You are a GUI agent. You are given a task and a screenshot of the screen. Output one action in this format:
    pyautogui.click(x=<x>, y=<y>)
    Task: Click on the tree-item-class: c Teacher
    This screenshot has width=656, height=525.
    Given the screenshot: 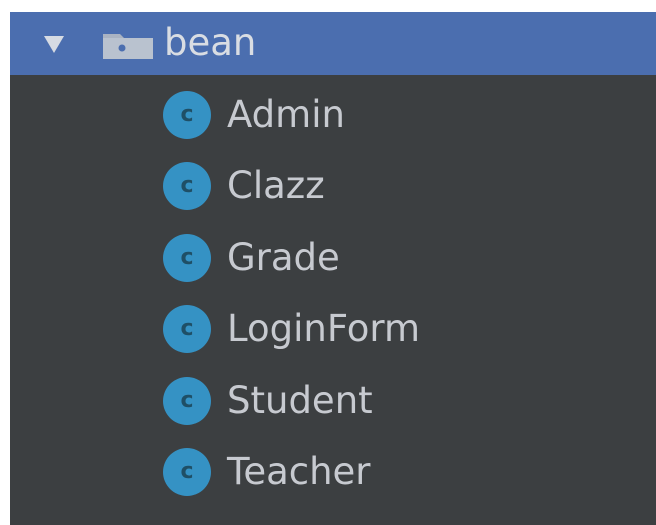 What is the action you would take?
    pyautogui.click(x=333, y=467)
    